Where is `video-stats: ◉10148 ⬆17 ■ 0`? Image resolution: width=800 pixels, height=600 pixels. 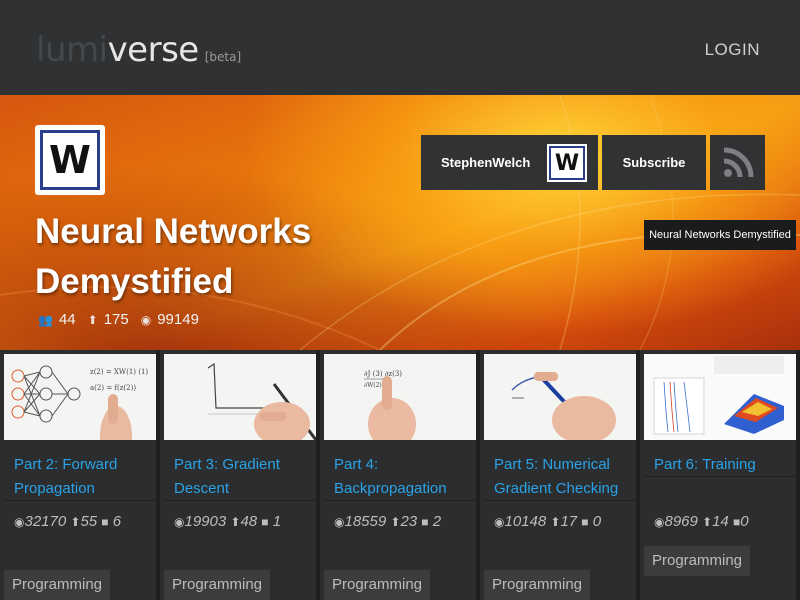
video-stats: ◉10148 ⬆17 ■ 0 is located at coordinates (562, 522).